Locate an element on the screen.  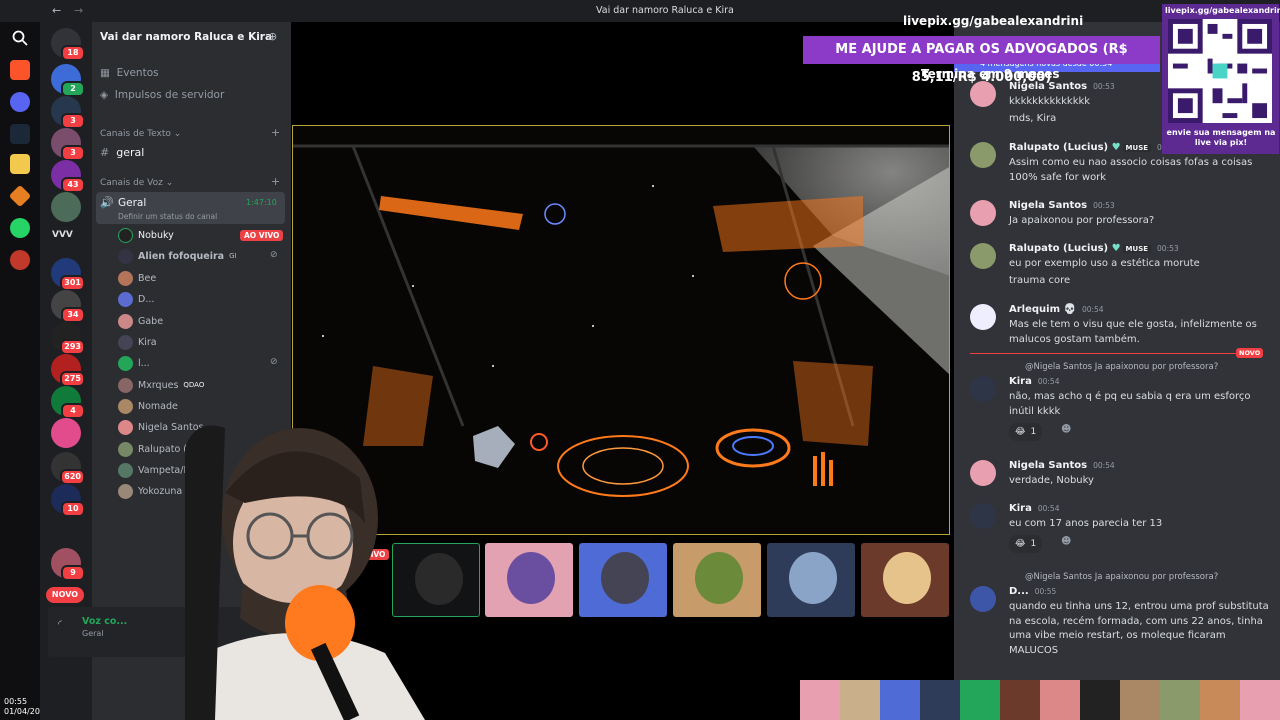
obs-icon is located at coordinates (20, 260).